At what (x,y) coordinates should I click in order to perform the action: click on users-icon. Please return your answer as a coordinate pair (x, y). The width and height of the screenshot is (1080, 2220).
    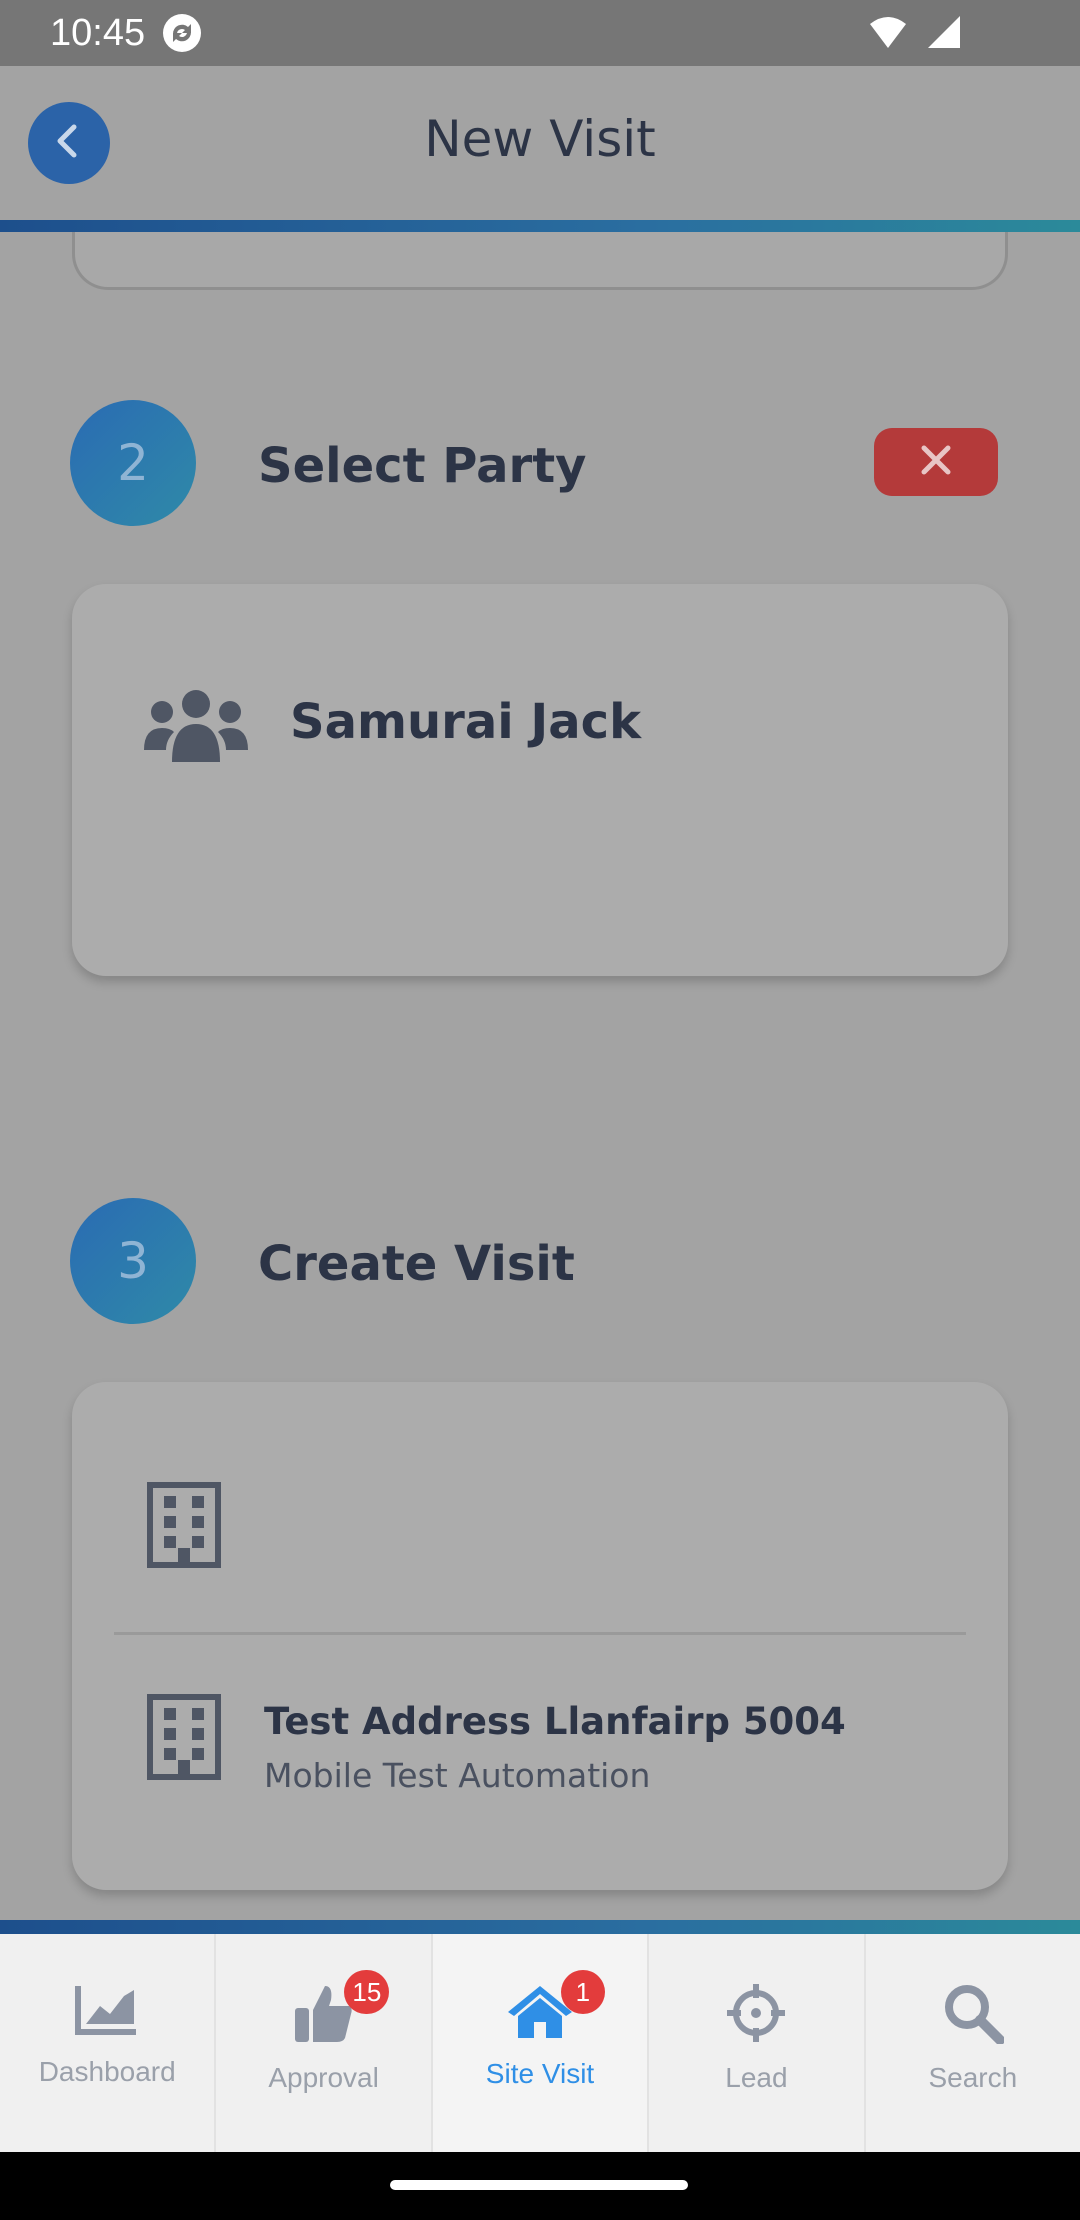
    Looking at the image, I should click on (196, 728).